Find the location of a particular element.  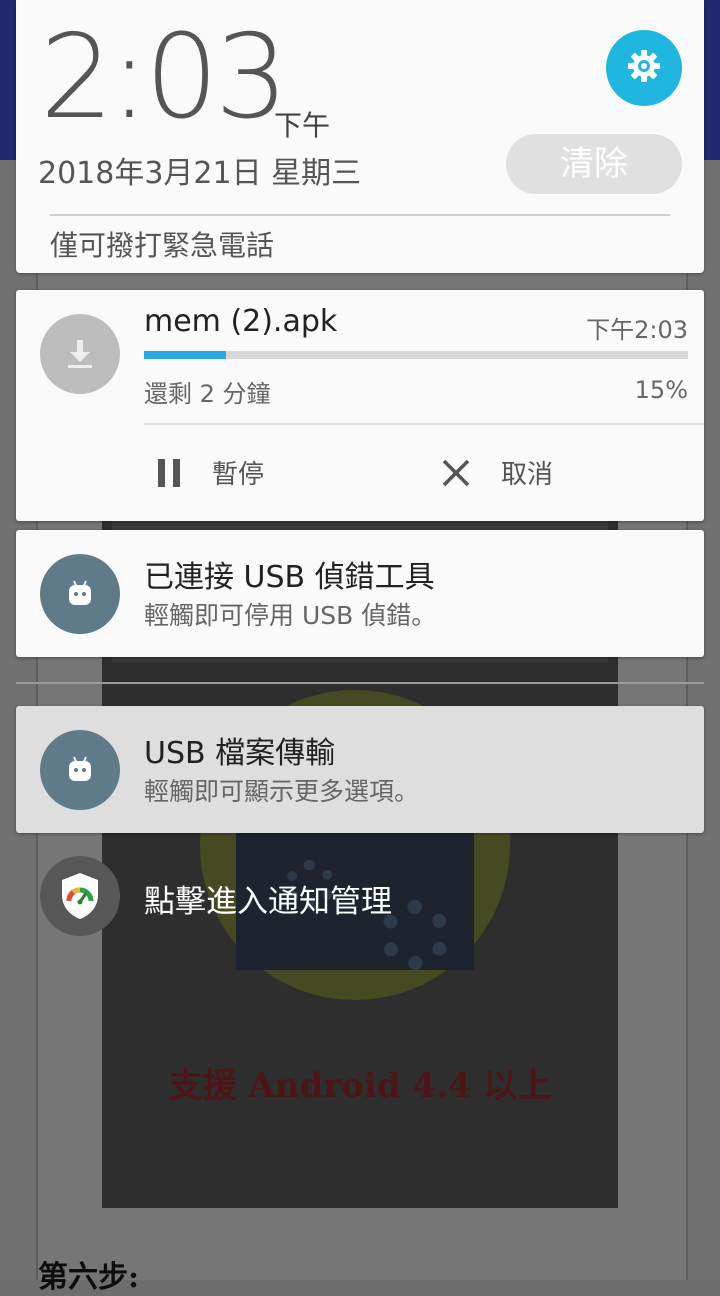

usb-debug-text: 輕觸即可停用 USB 偵錯。 is located at coordinates (290, 615).